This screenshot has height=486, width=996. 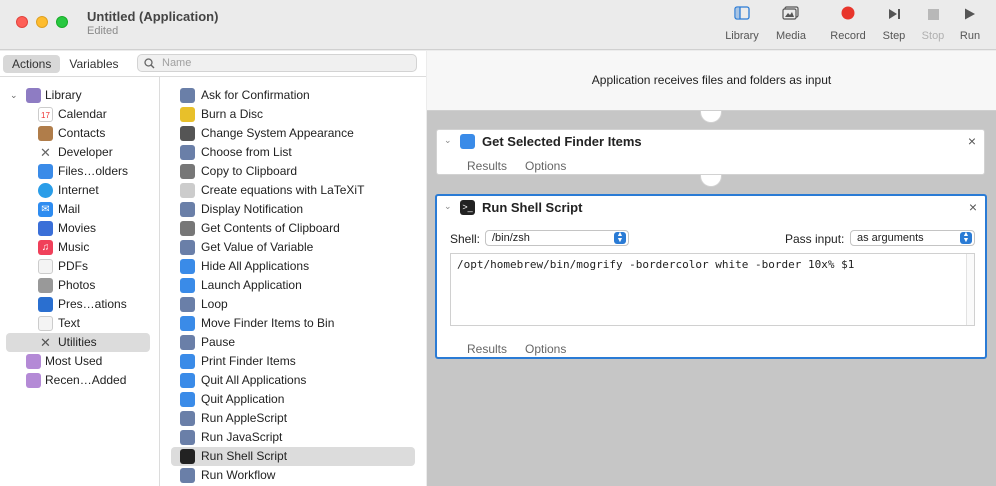 I want to click on action-list-item: Launch Application, so click(x=293, y=285).